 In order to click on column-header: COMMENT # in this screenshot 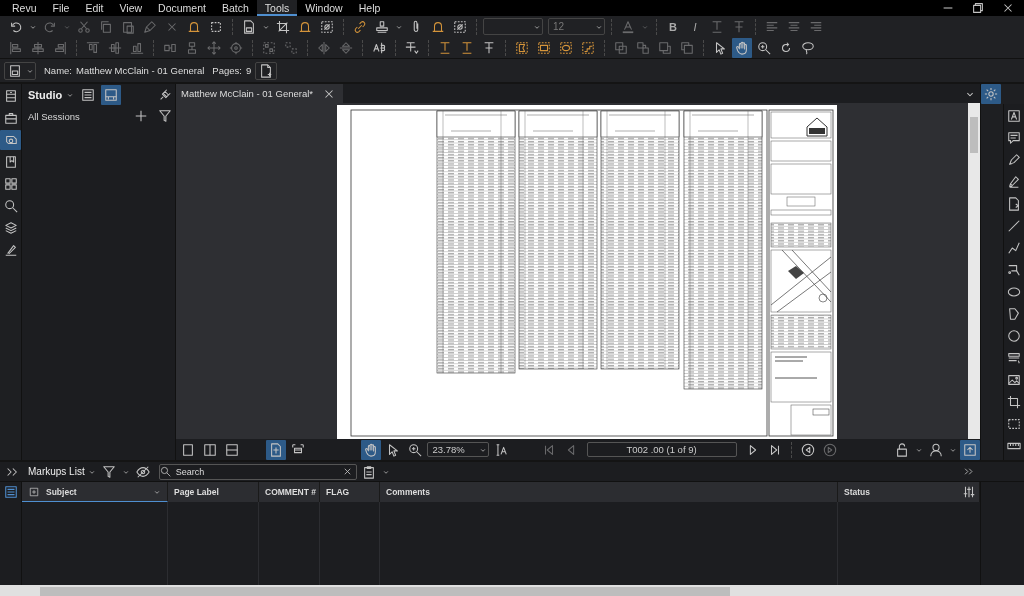, I will do `click(289, 492)`.